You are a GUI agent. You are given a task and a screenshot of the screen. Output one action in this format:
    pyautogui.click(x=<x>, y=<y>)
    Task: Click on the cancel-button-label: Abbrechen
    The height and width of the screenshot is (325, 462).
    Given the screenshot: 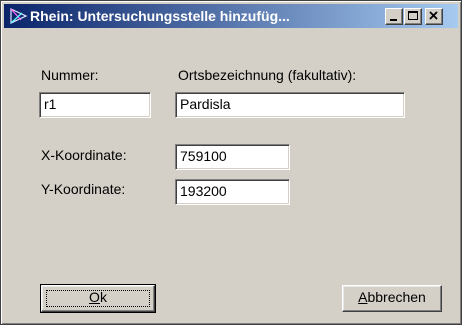 What is the action you would take?
    pyautogui.click(x=392, y=297)
    